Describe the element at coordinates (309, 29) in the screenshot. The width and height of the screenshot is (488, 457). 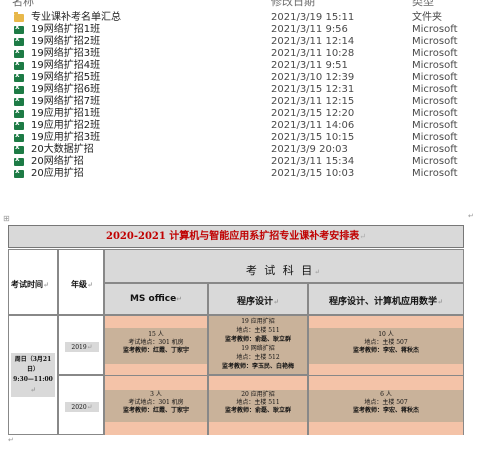
I see `file-date: 2021/3/11 9:56` at that location.